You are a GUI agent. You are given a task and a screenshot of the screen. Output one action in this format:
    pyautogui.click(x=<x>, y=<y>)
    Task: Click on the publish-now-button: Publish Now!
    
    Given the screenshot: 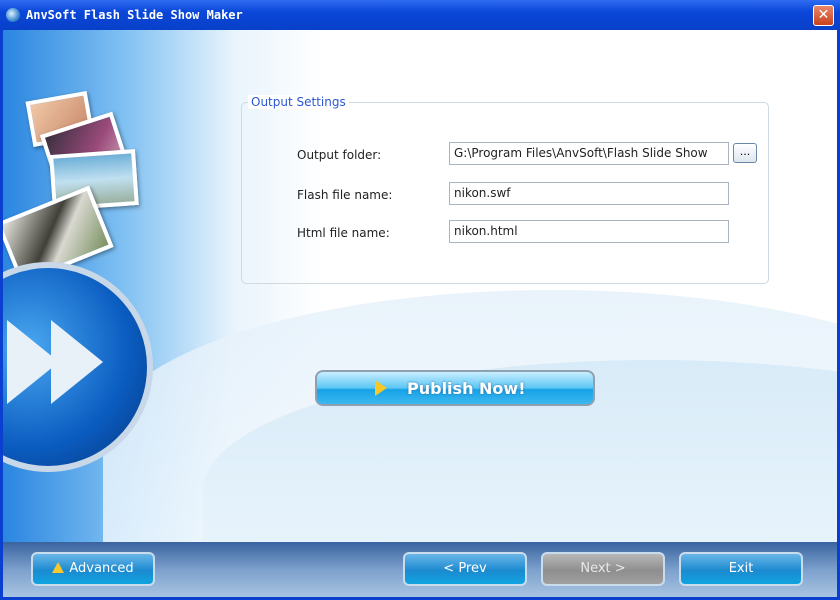 What is the action you would take?
    pyautogui.click(x=455, y=388)
    